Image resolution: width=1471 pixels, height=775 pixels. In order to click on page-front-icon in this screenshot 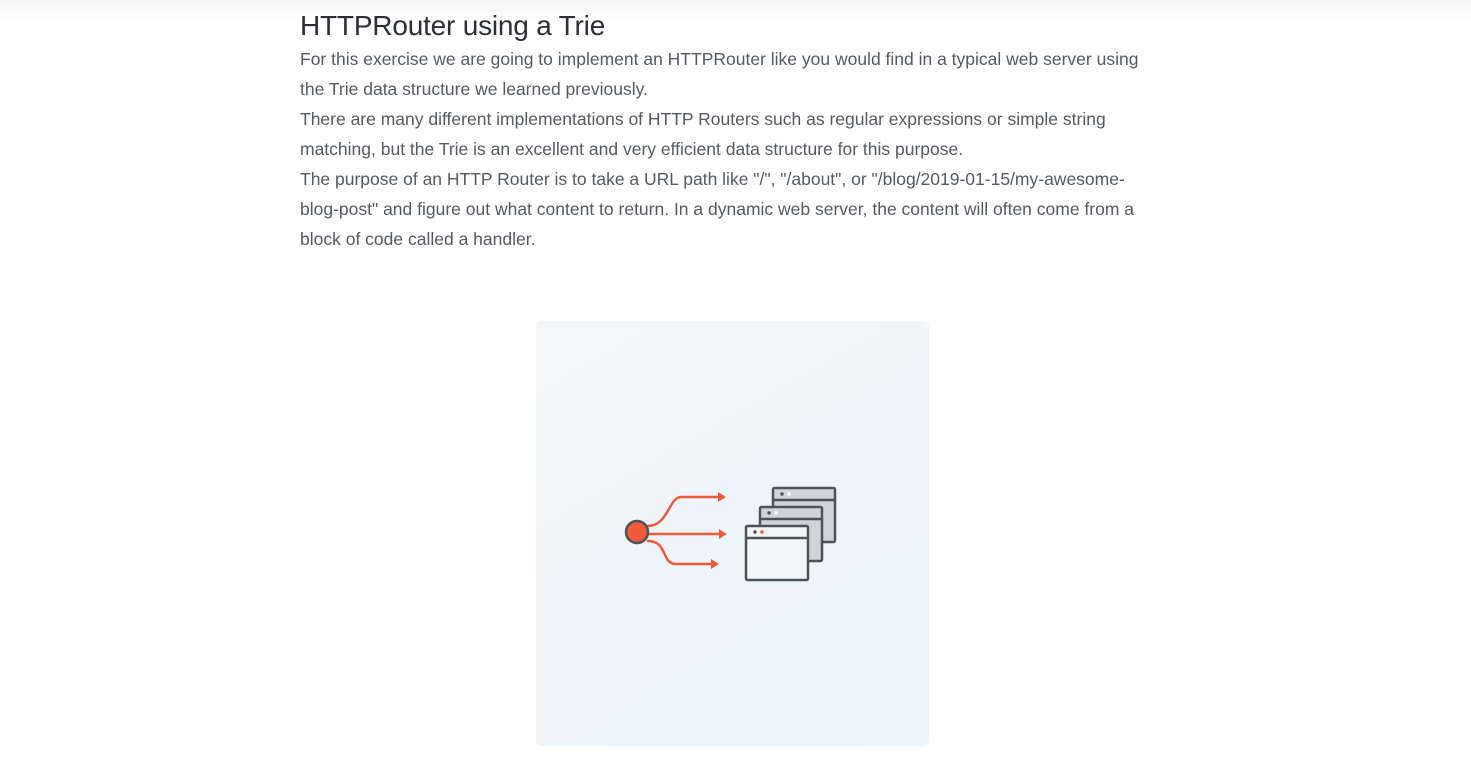, I will do `click(777, 553)`.